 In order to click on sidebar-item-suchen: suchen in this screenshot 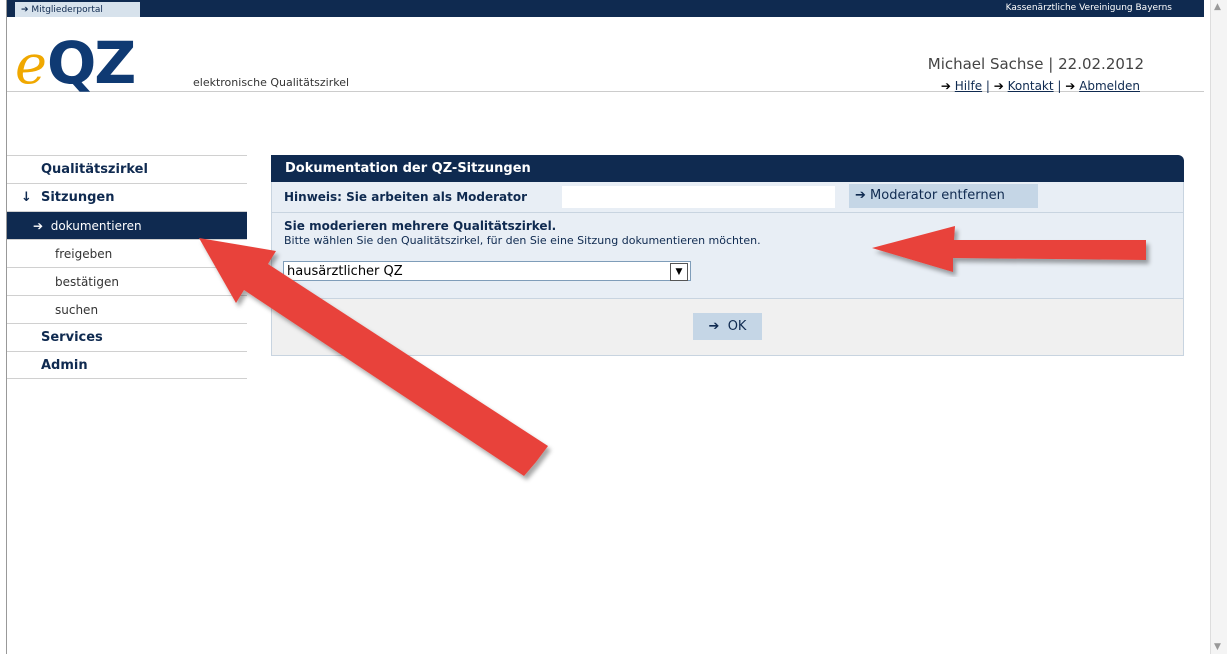, I will do `click(127, 309)`.